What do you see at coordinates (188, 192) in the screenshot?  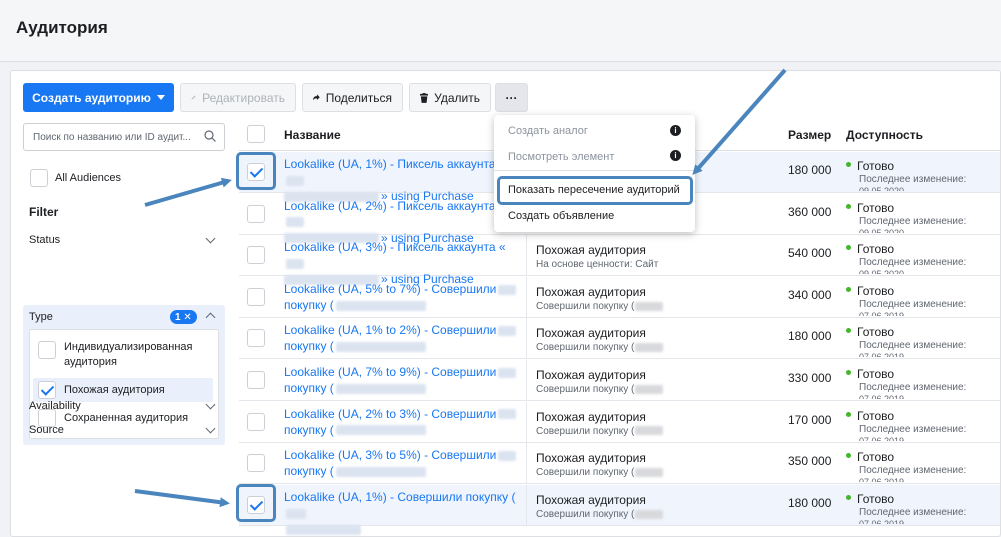 I see `arrow-to-row1` at bounding box center [188, 192].